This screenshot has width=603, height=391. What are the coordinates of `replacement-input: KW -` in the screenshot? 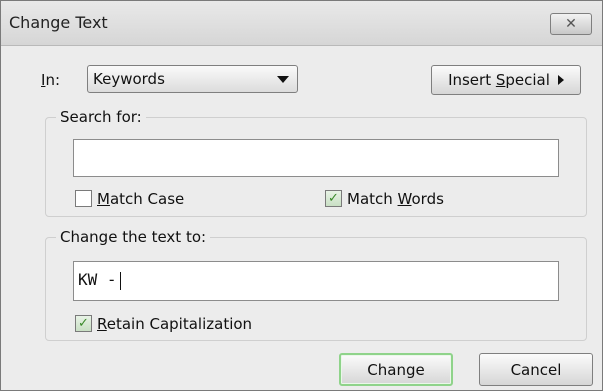 It's located at (316, 281).